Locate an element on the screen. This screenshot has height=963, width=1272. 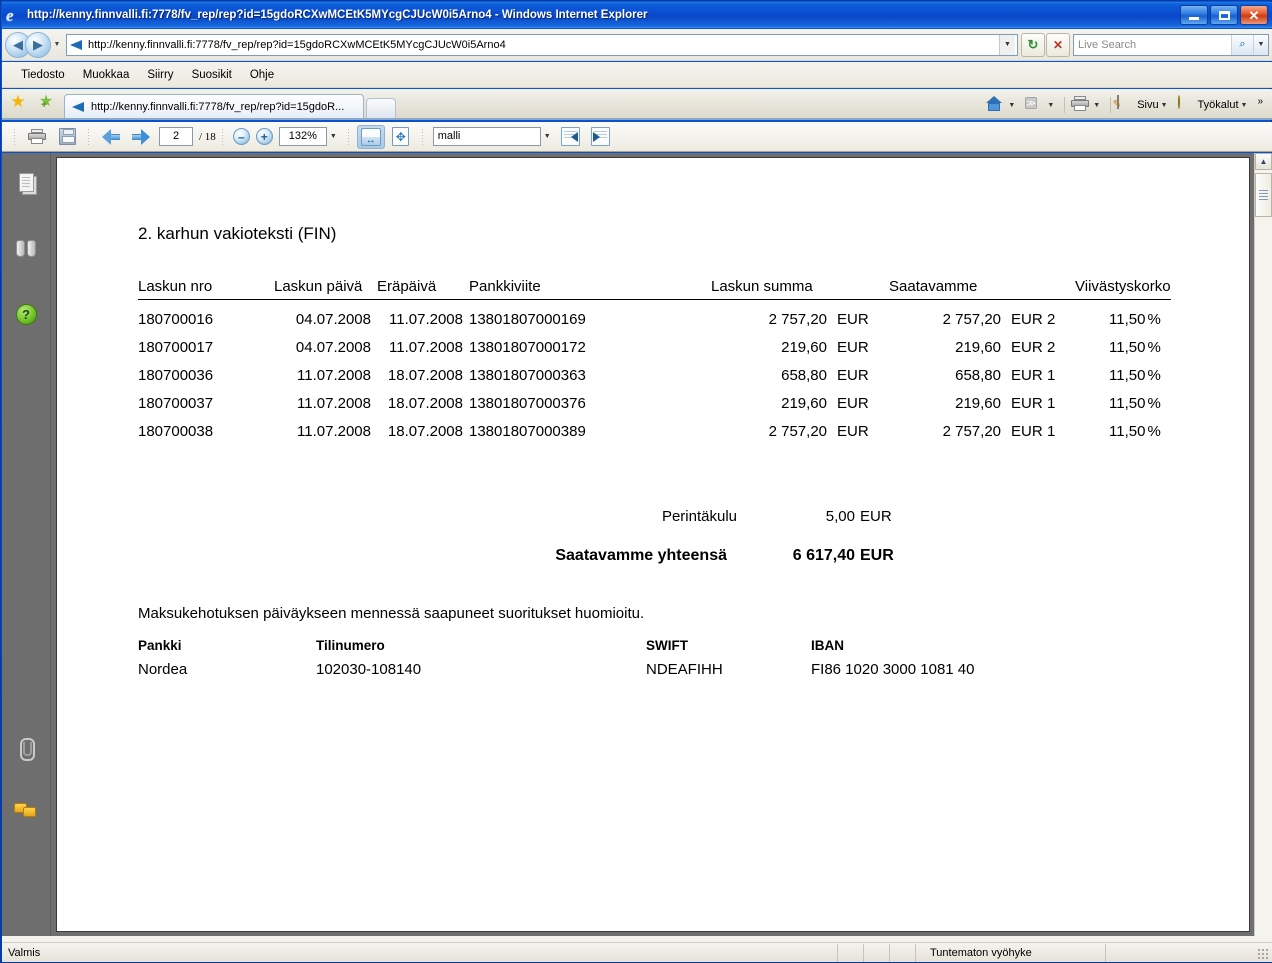
cell-interest-rate: 11,50 is located at coordinates (1127, 347).